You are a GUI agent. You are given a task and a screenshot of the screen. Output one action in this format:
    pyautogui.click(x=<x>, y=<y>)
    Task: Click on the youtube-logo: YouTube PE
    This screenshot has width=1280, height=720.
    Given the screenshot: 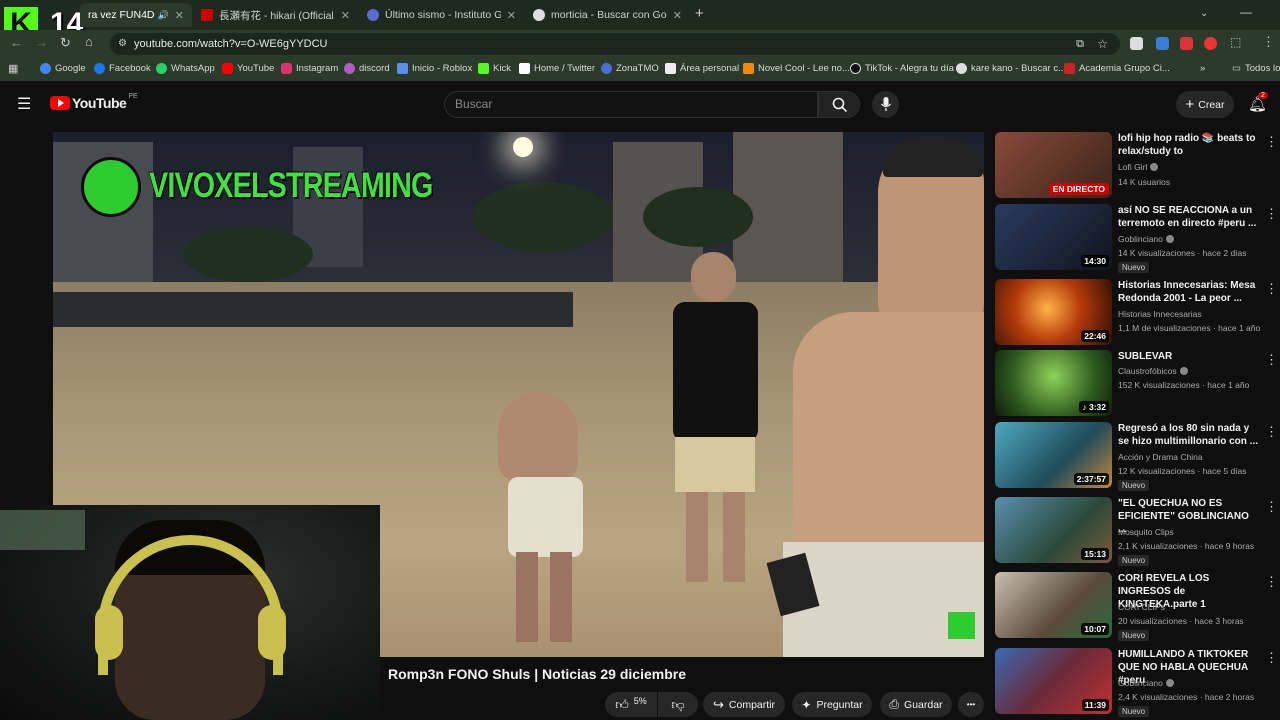 What is the action you would take?
    pyautogui.click(x=94, y=102)
    